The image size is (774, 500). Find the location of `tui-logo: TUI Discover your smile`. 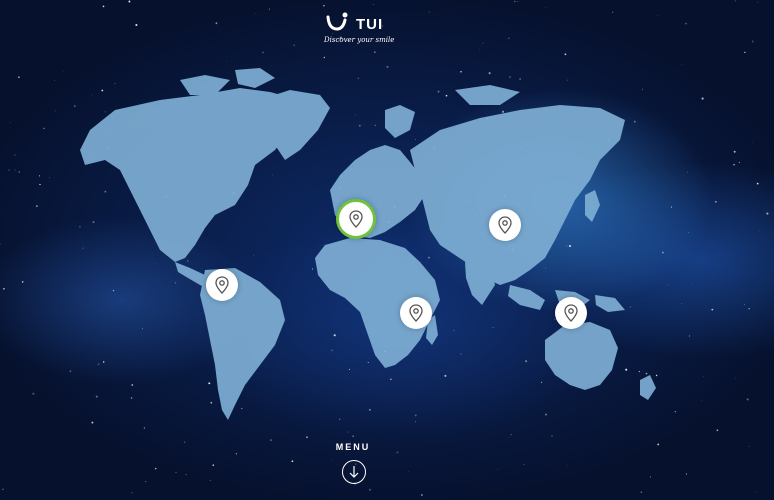

tui-logo: TUI Discover your smile is located at coordinates (358, 29).